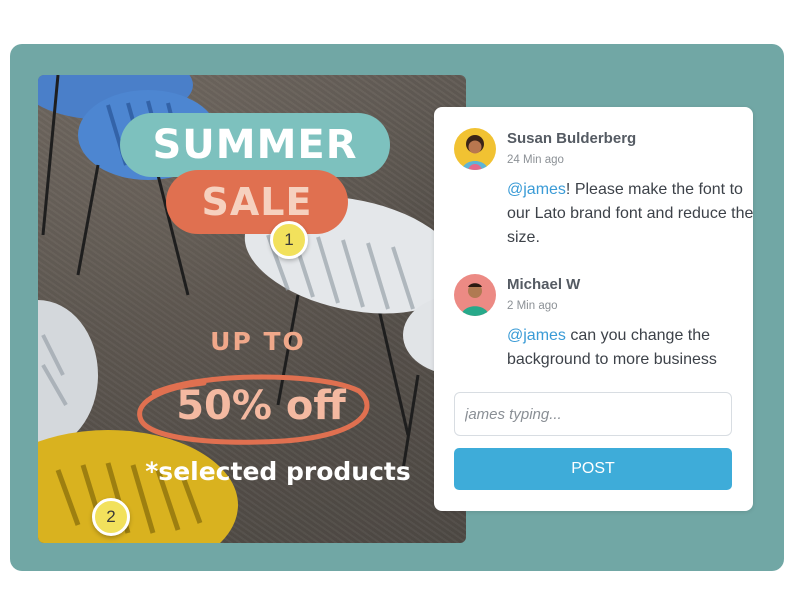 Image resolution: width=800 pixels, height=600 pixels. I want to click on comment-time: 2 Min ago, so click(532, 306).